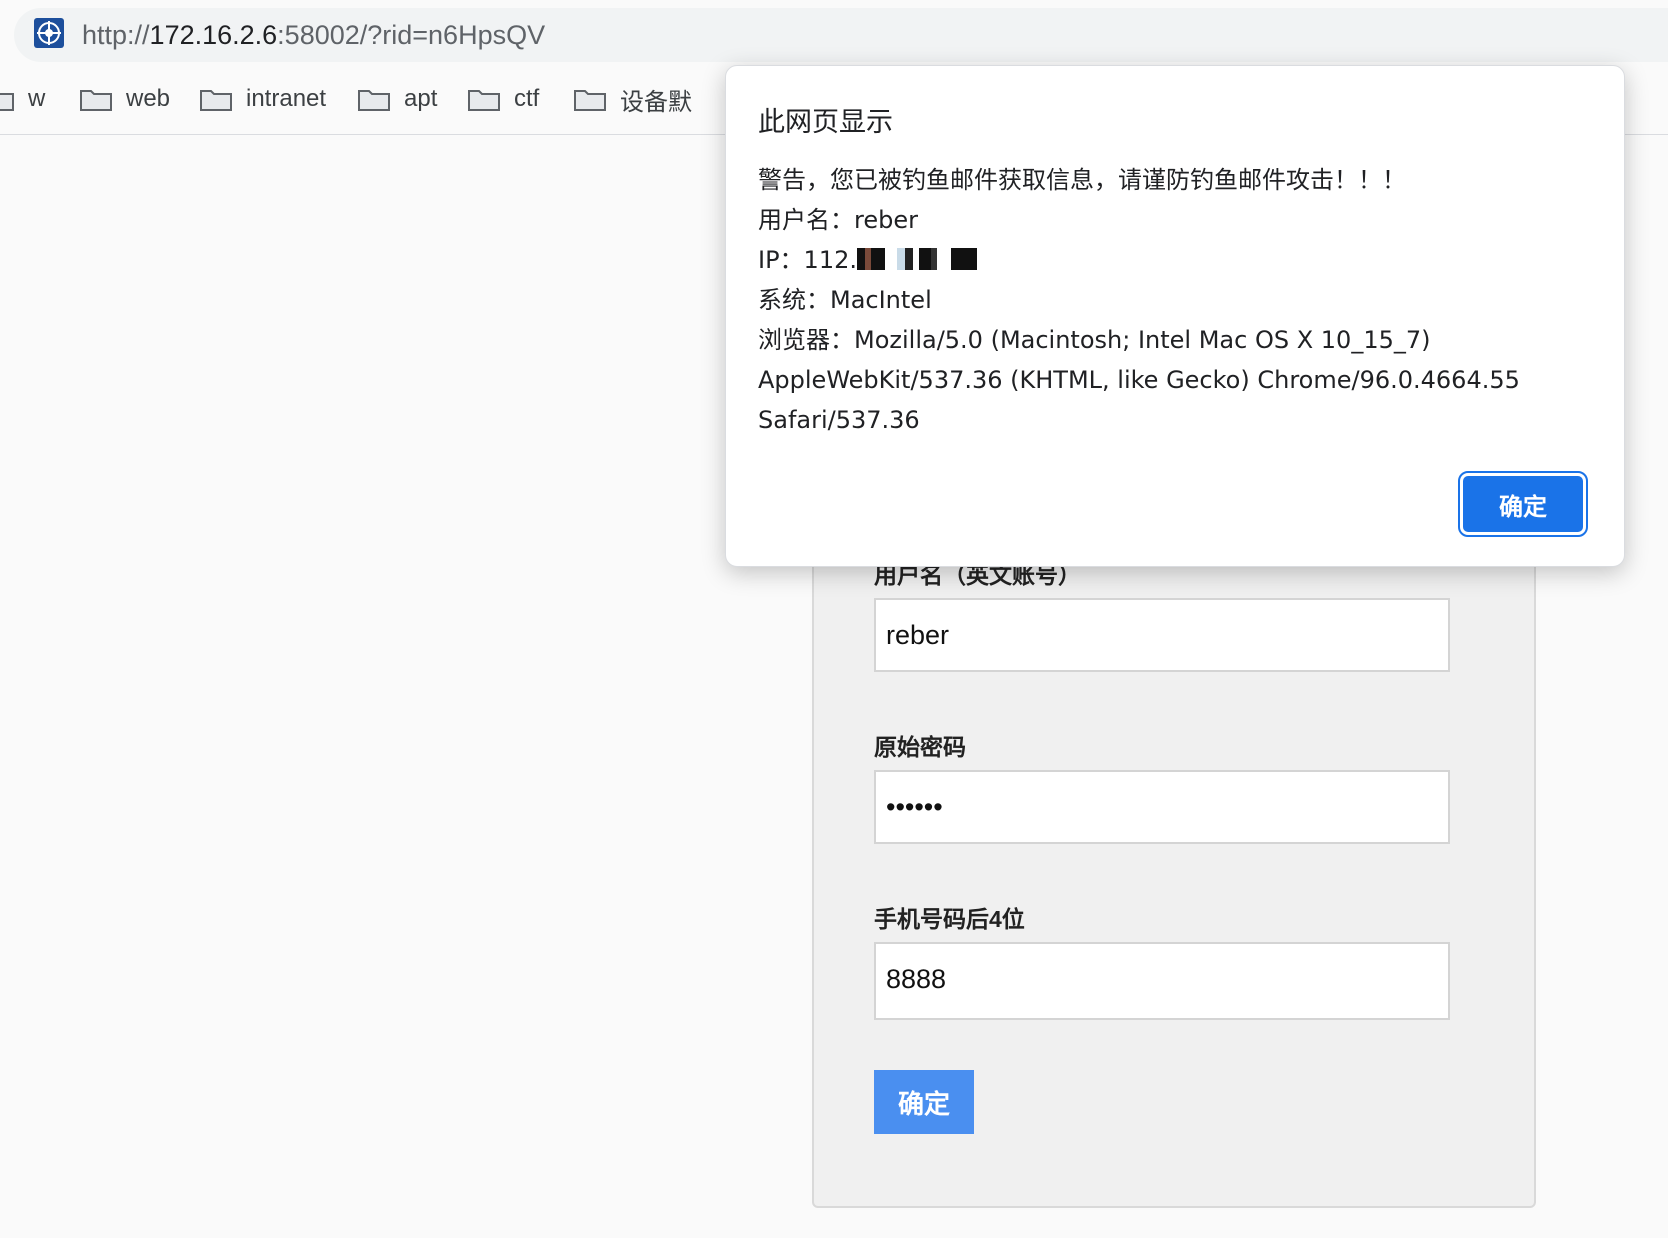 This screenshot has height=1238, width=1668. I want to click on submit-button: 确定, so click(924, 1102).